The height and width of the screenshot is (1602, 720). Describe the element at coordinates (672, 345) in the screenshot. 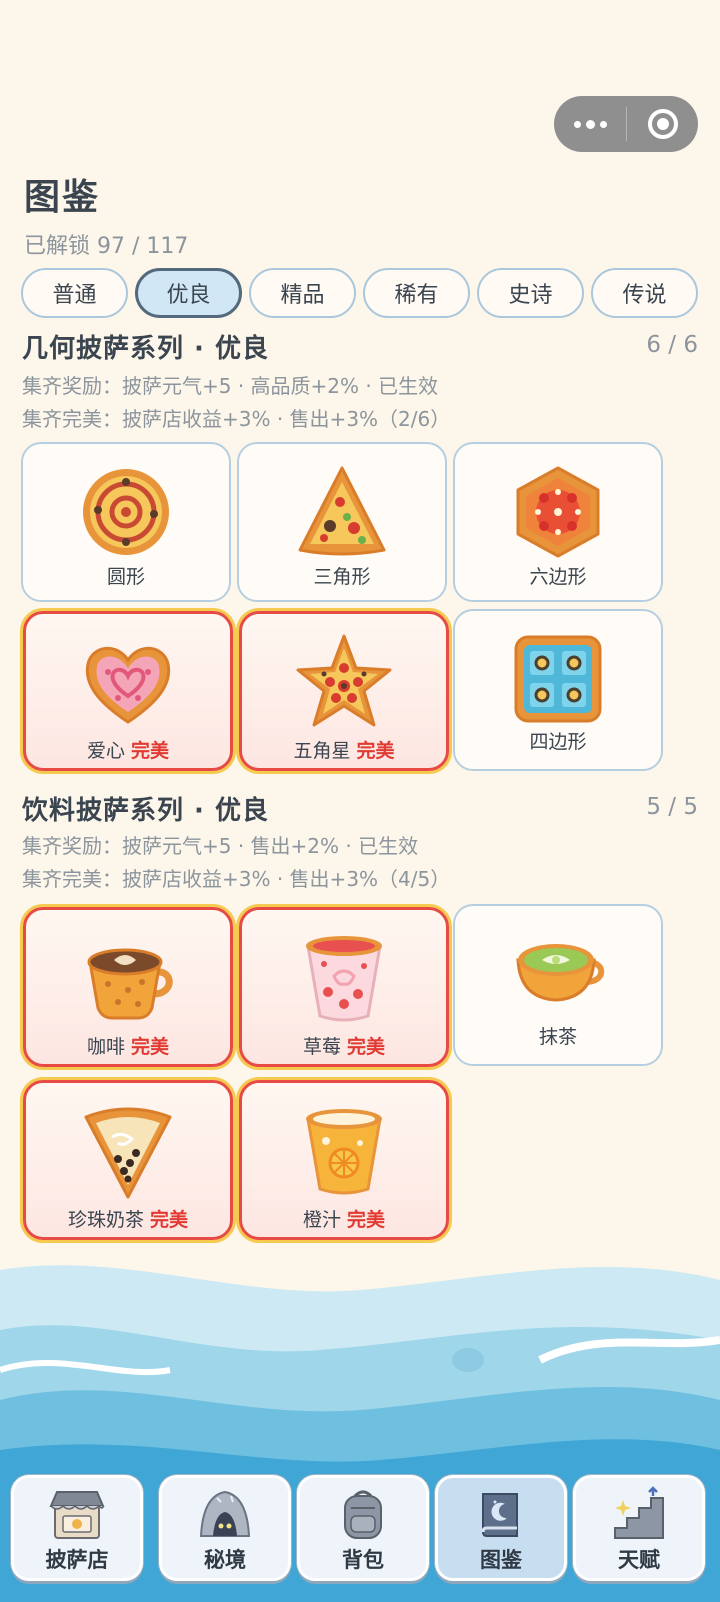

I see `section-count: 6 / 6` at that location.